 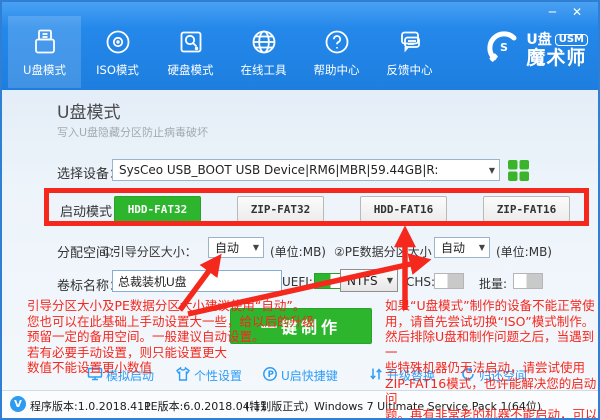 I want to click on refresh-device-button, so click(x=518, y=172).